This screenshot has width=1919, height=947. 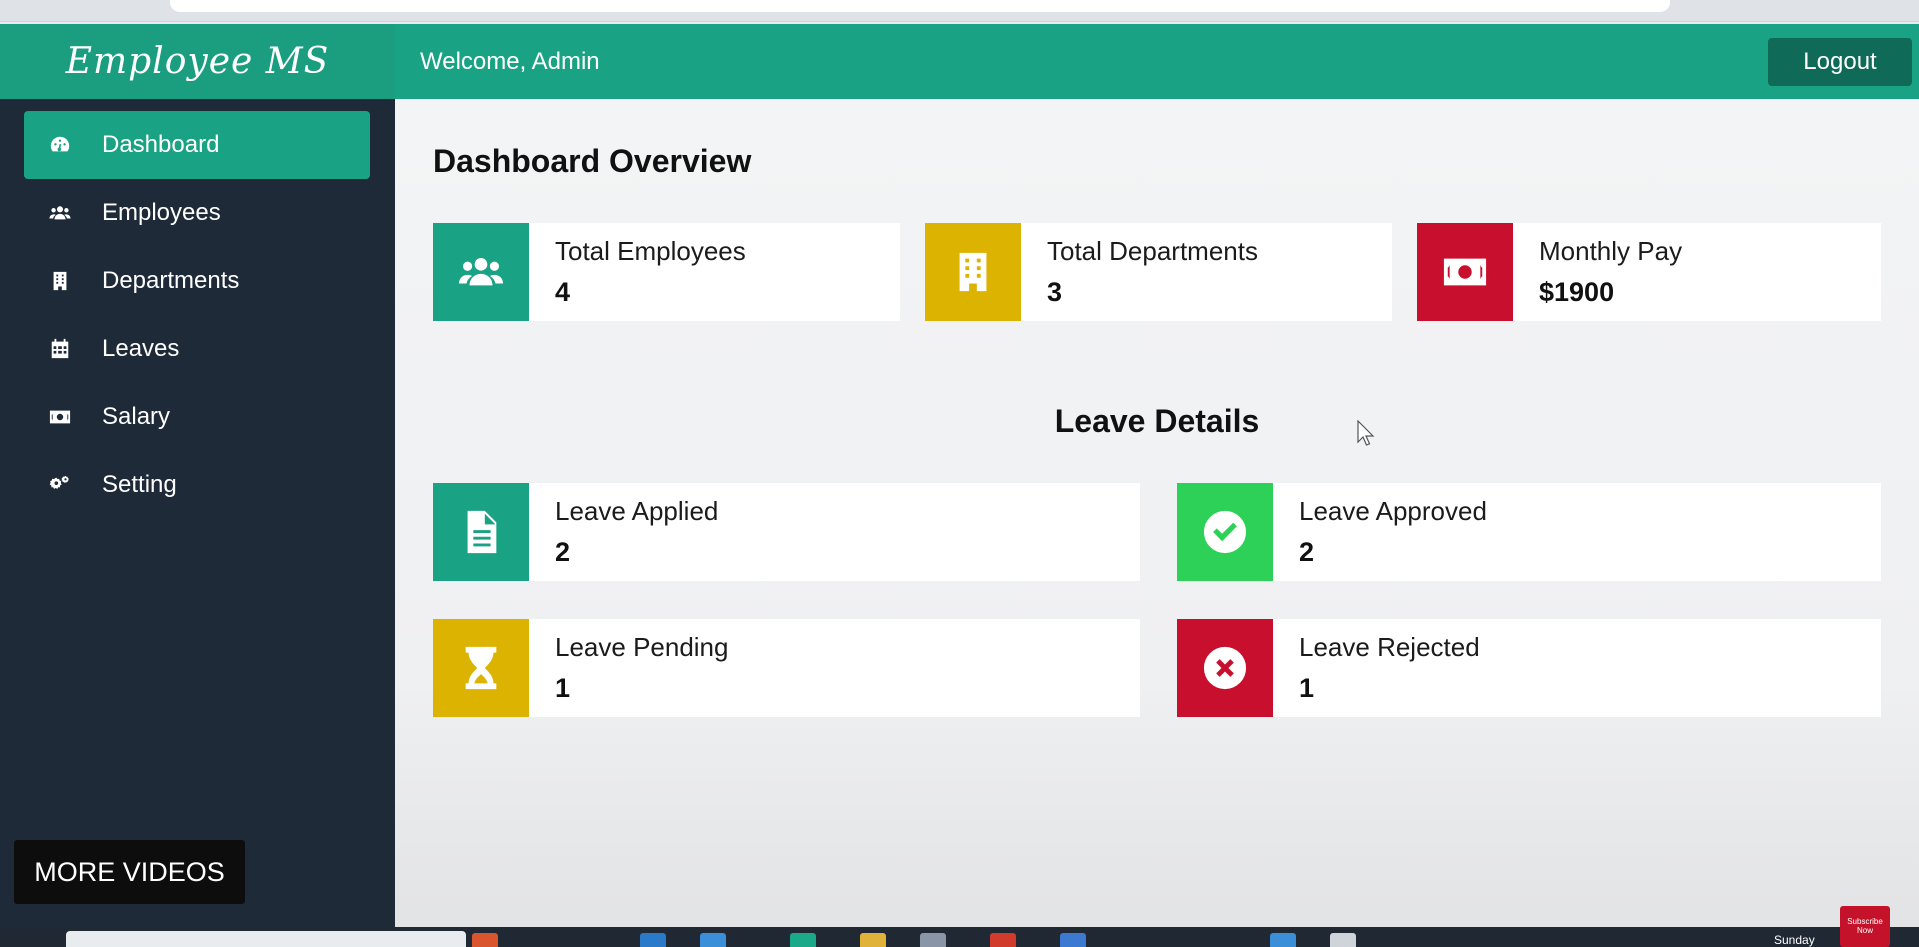 What do you see at coordinates (60, 349) in the screenshot?
I see `calendar-icon` at bounding box center [60, 349].